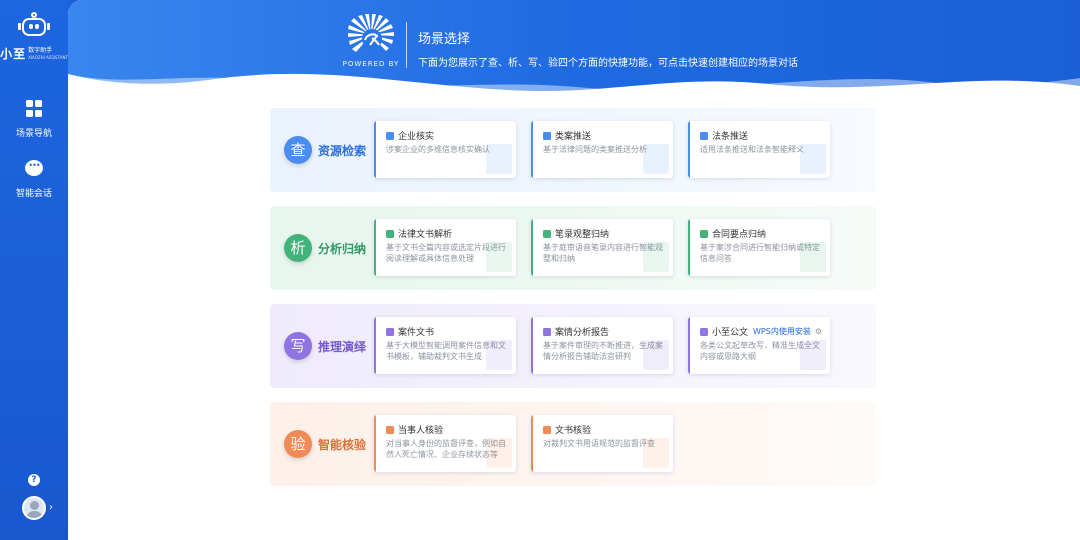  I want to click on card-title: 类案推送, so click(573, 137).